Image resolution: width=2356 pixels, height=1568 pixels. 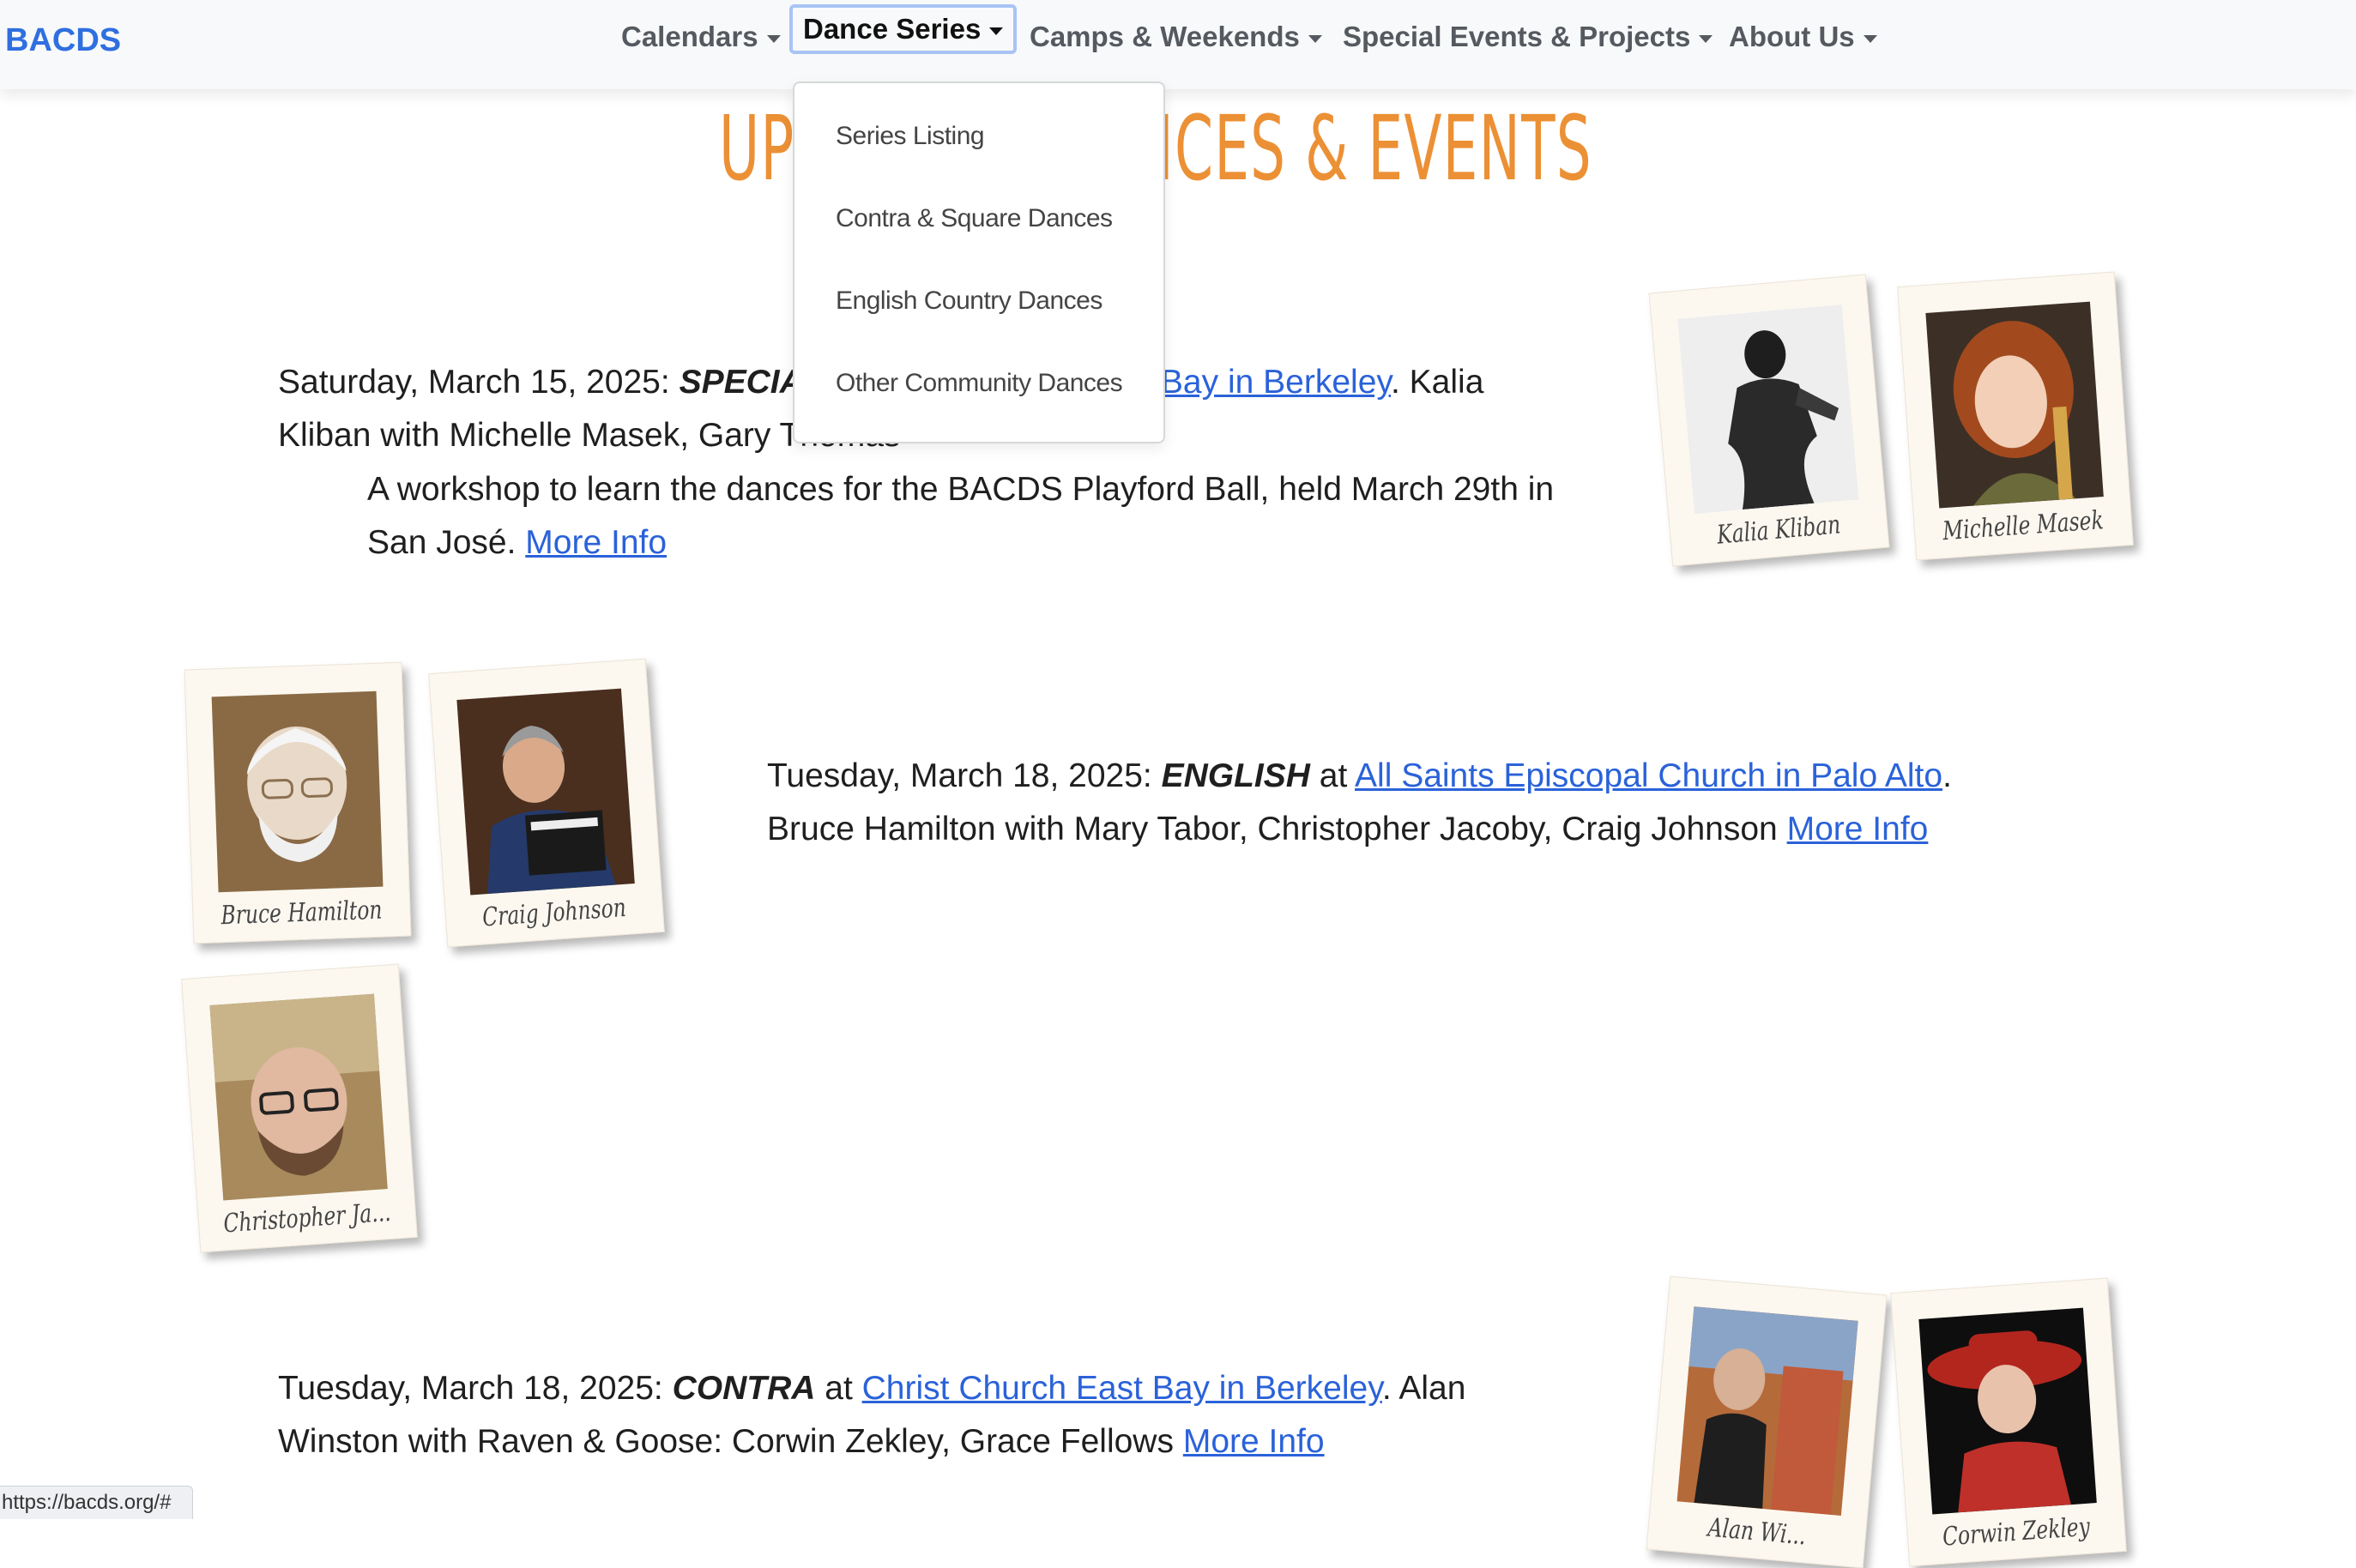 I want to click on performer-photo-card: Corwin Zekley, so click(x=2009, y=1422).